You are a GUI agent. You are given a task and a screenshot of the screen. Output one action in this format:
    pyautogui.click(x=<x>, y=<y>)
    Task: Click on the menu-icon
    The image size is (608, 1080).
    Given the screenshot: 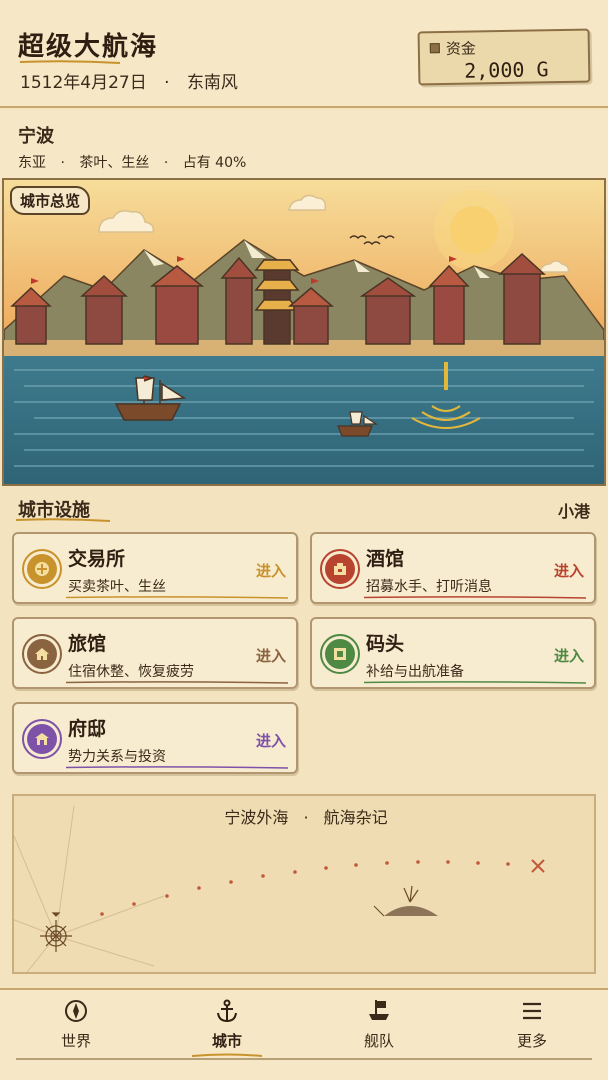 What is the action you would take?
    pyautogui.click(x=532, y=1011)
    